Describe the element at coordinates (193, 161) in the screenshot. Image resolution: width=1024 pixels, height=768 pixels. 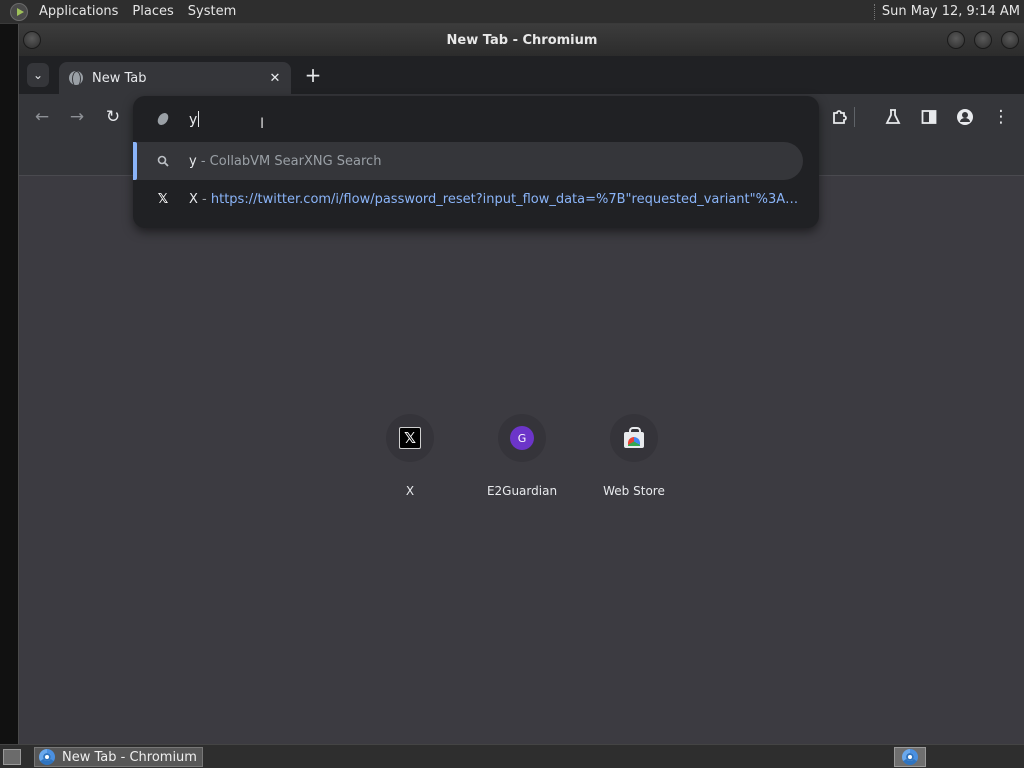
I see `suggestion-text: y` at that location.